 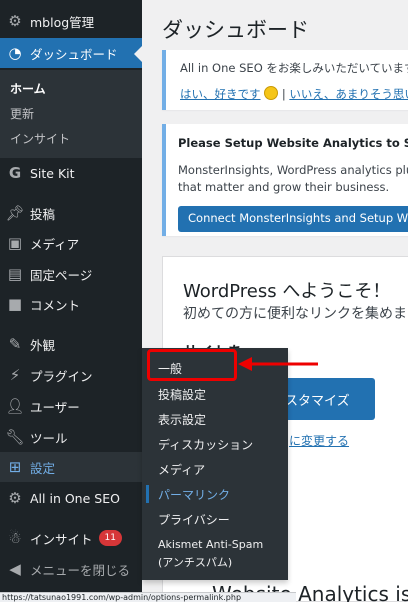 I want to click on media-icon: ▣, so click(x=15, y=243).